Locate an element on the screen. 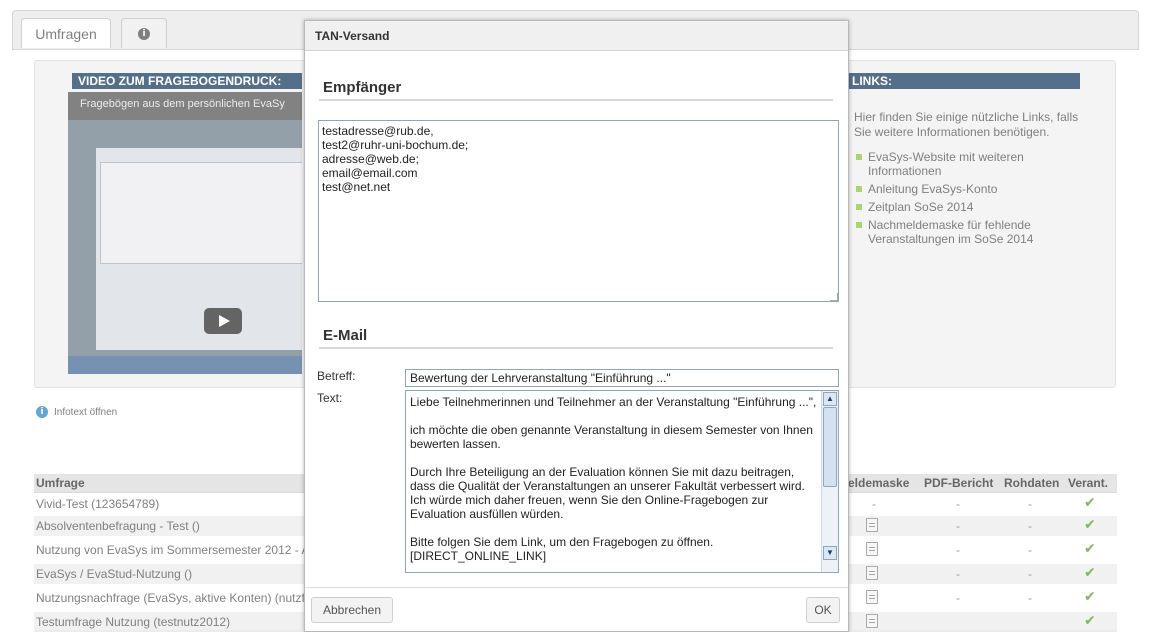 The width and height of the screenshot is (1149, 632). scroll-thumb is located at coordinates (830, 447).